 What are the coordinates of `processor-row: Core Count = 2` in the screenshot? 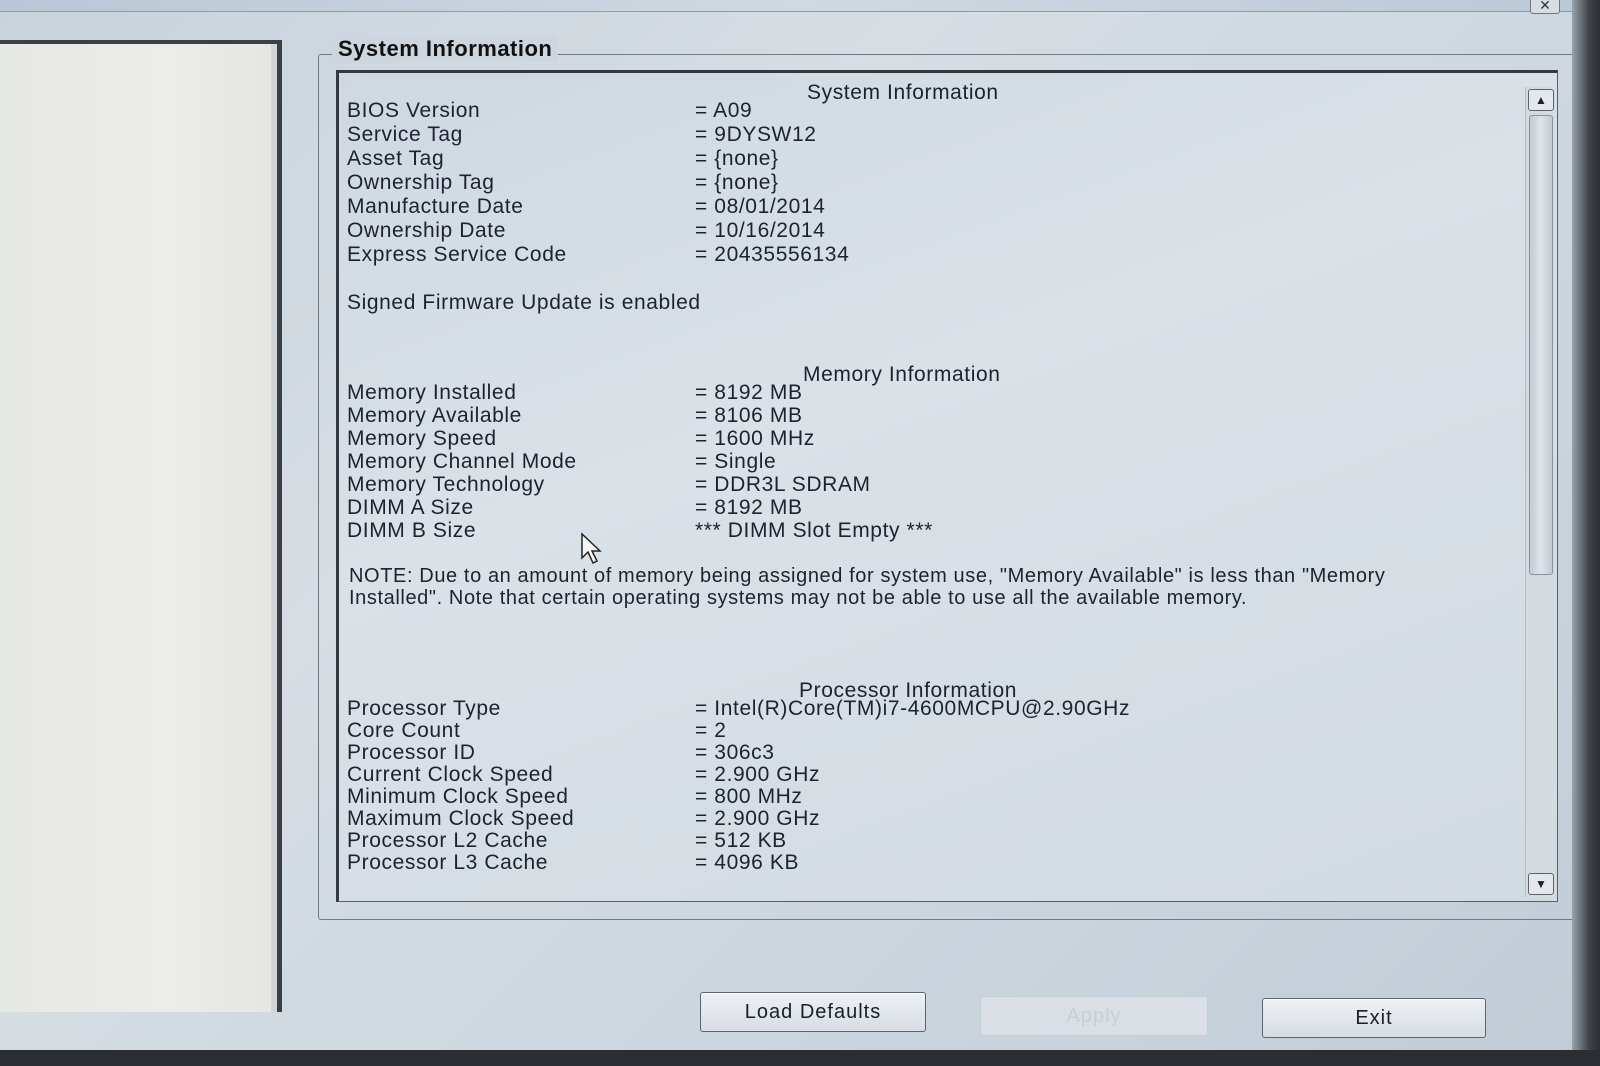 It's located at (897, 731).